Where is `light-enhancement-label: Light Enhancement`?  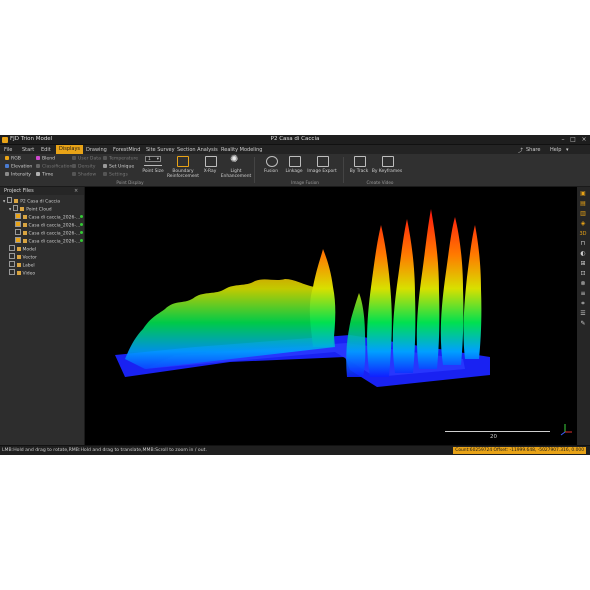
light-enhancement-label: Light Enhancement is located at coordinates (236, 174).